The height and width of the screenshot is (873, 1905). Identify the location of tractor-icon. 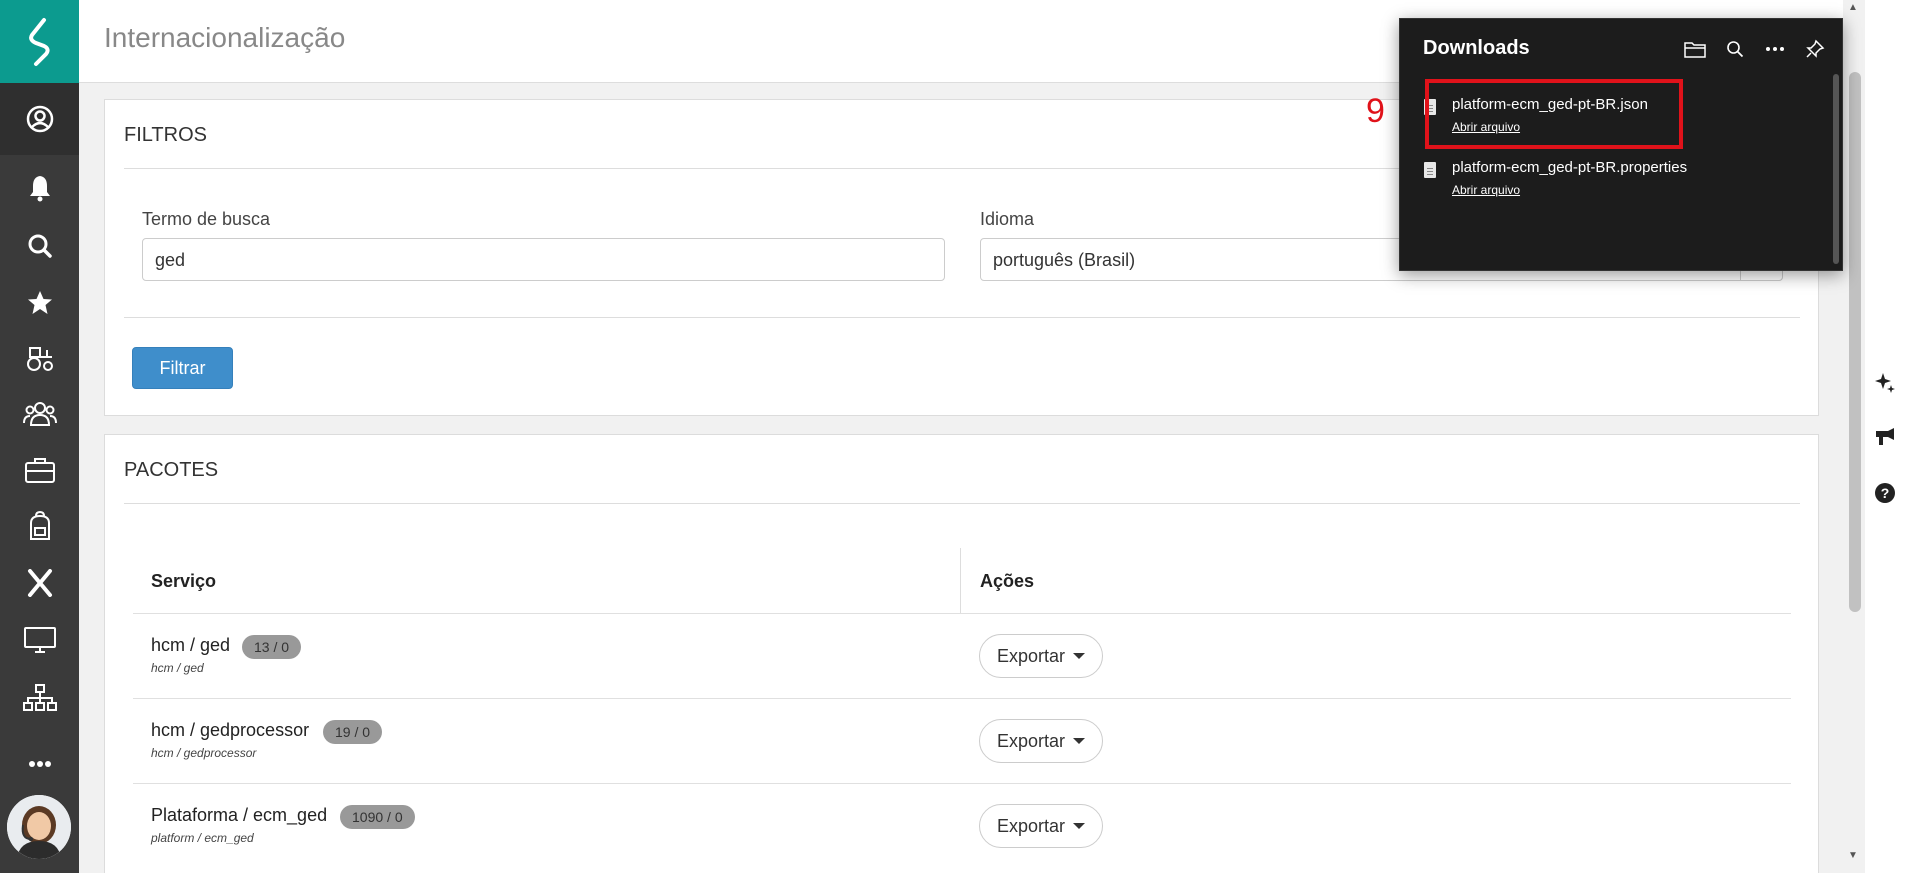
(39, 358).